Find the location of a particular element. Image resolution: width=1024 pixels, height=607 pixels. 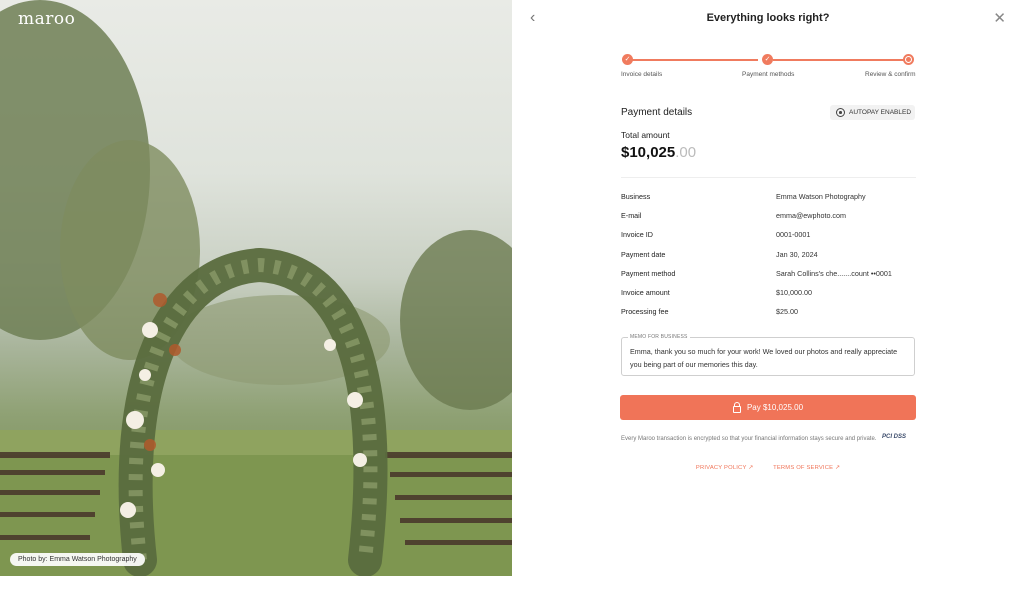

photo-credit: Photo by: Emma Watson Photography is located at coordinates (77, 559).